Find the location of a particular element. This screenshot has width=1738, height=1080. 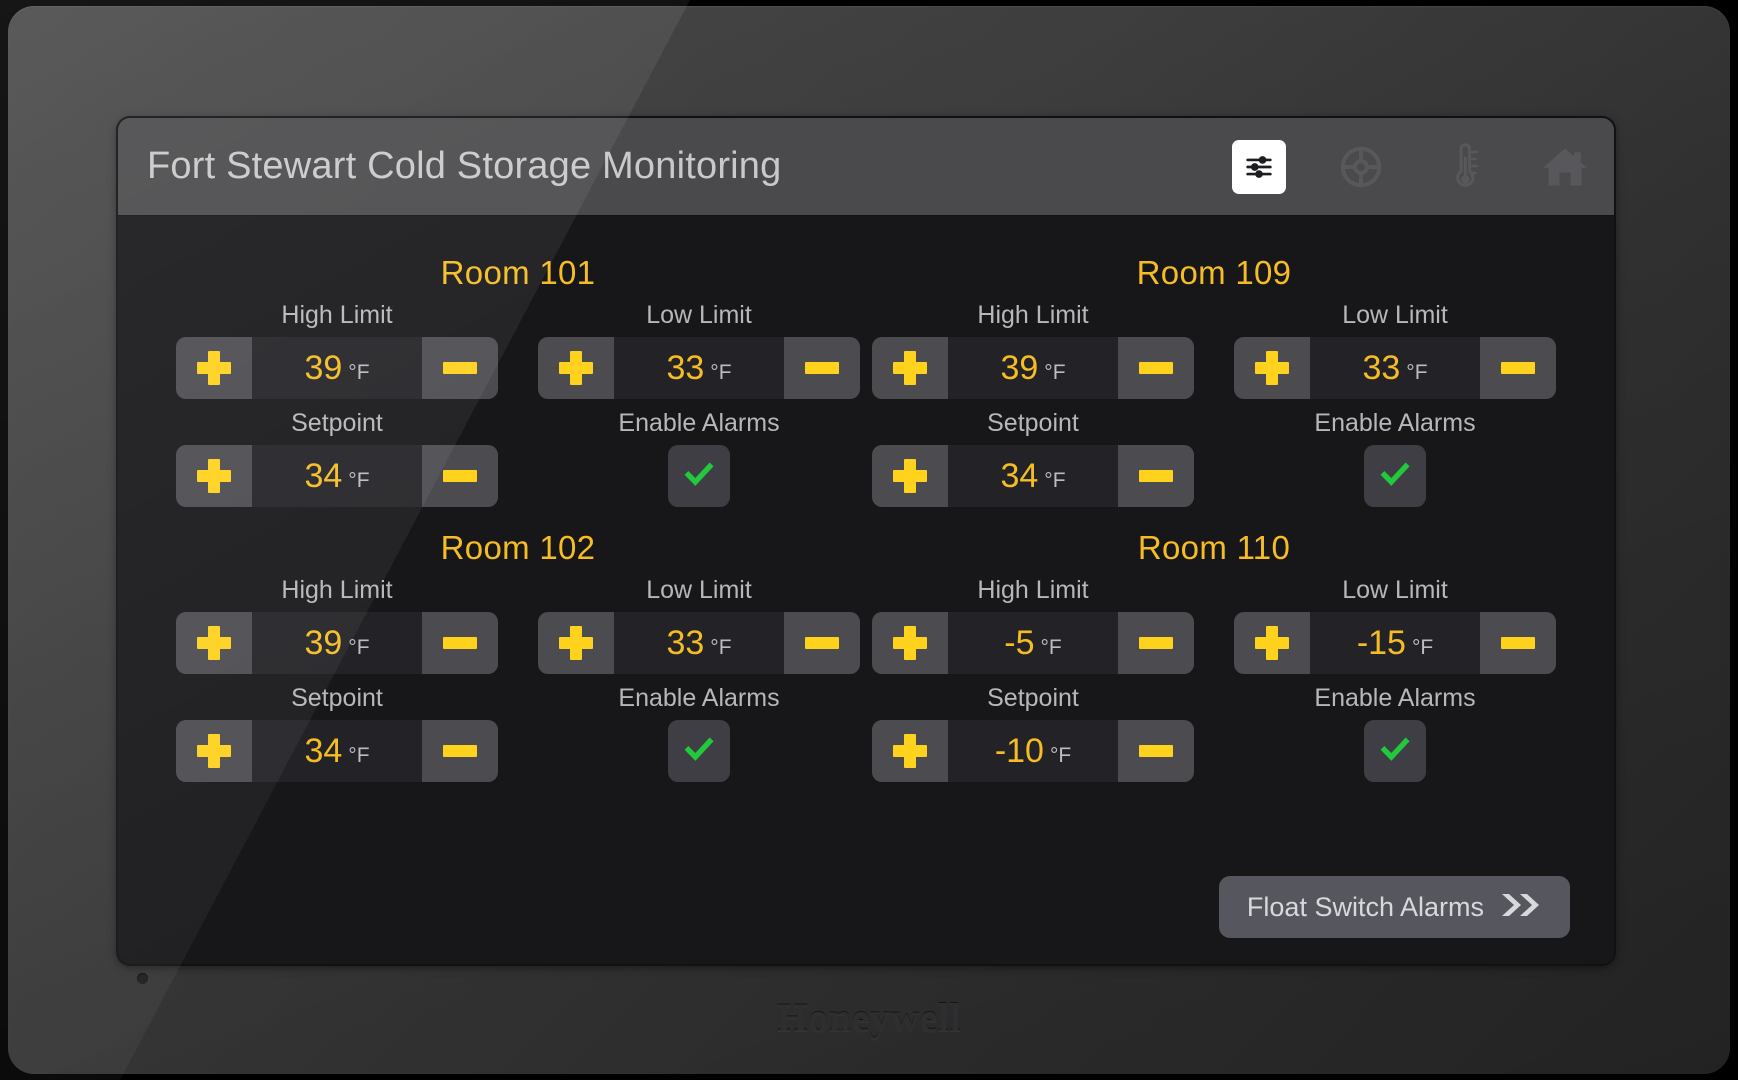

checkmark-icon is located at coordinates (1395, 476).